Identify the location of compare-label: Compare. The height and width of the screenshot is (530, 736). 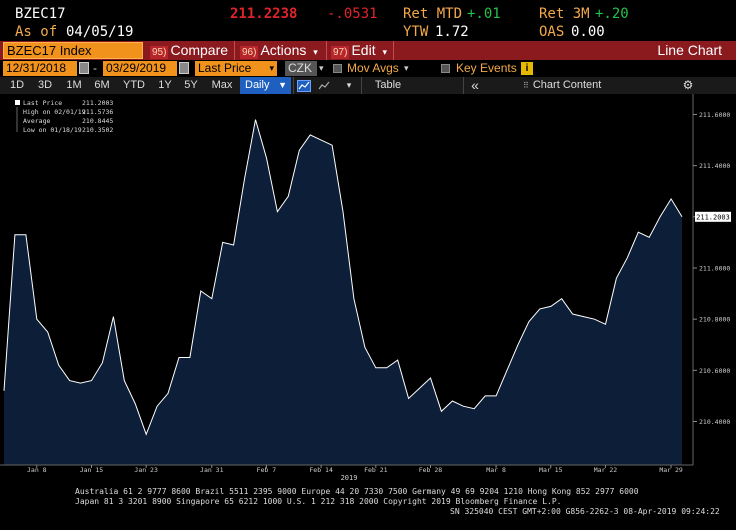
(199, 50).